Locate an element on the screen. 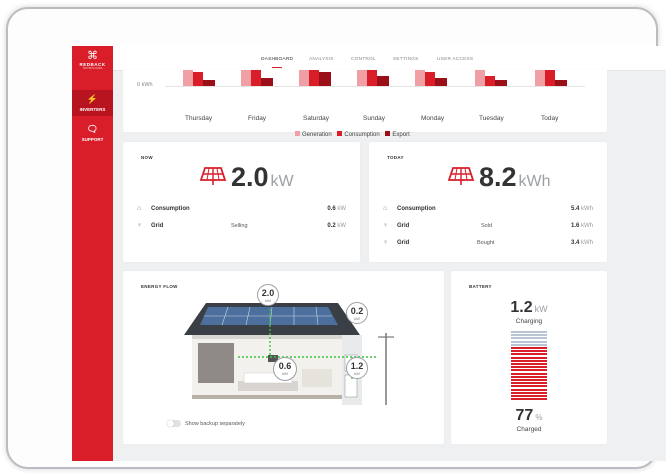 Image resolution: width=668 pixels, height=474 pixels. legend-item-consumption: Consumption is located at coordinates (358, 134).